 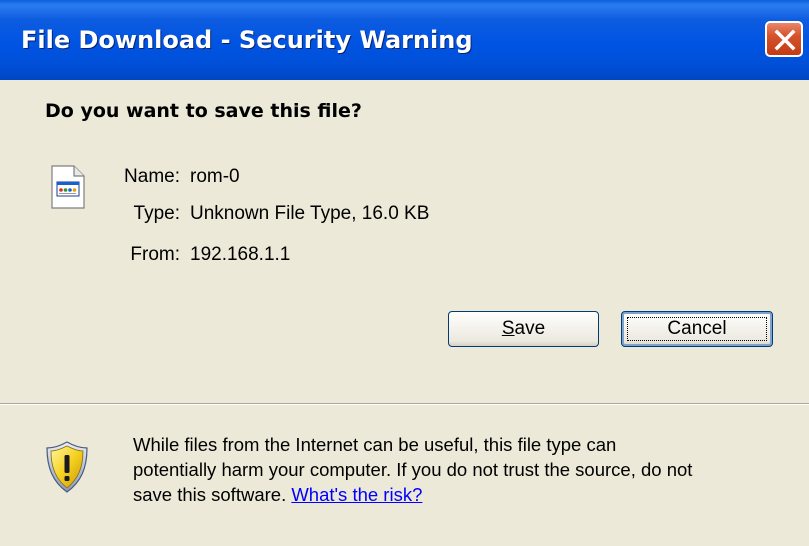 I want to click on window-title: File Download - Security Warning, so click(x=247, y=40).